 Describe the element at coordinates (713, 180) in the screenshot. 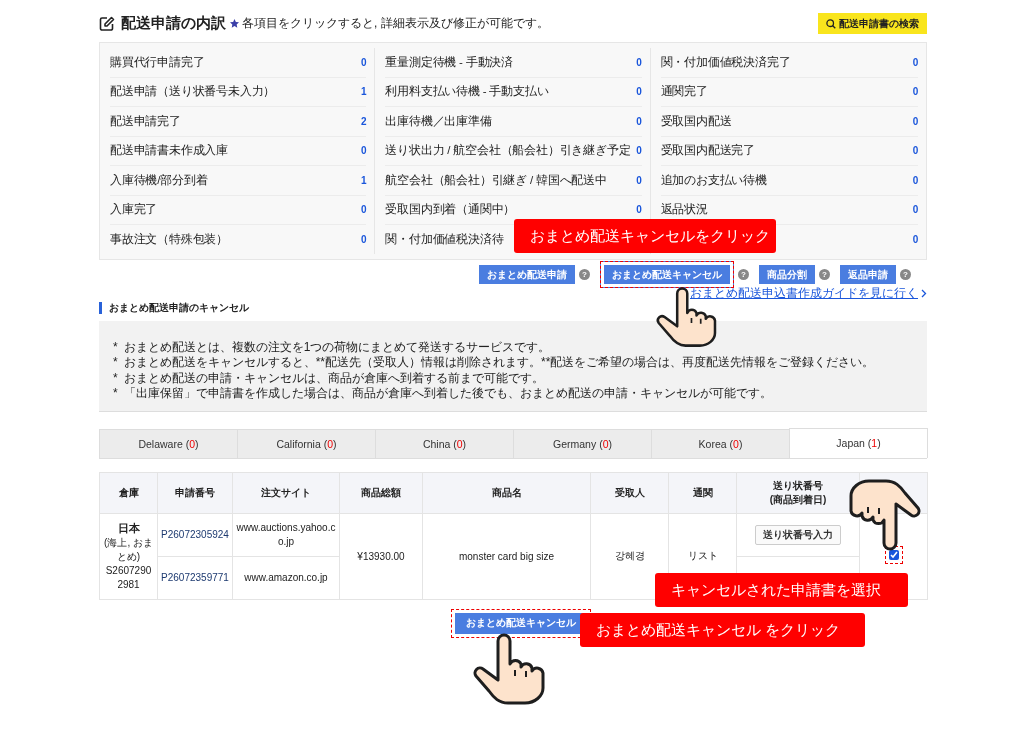

I see `status-label: 追加のお支払い待機` at that location.